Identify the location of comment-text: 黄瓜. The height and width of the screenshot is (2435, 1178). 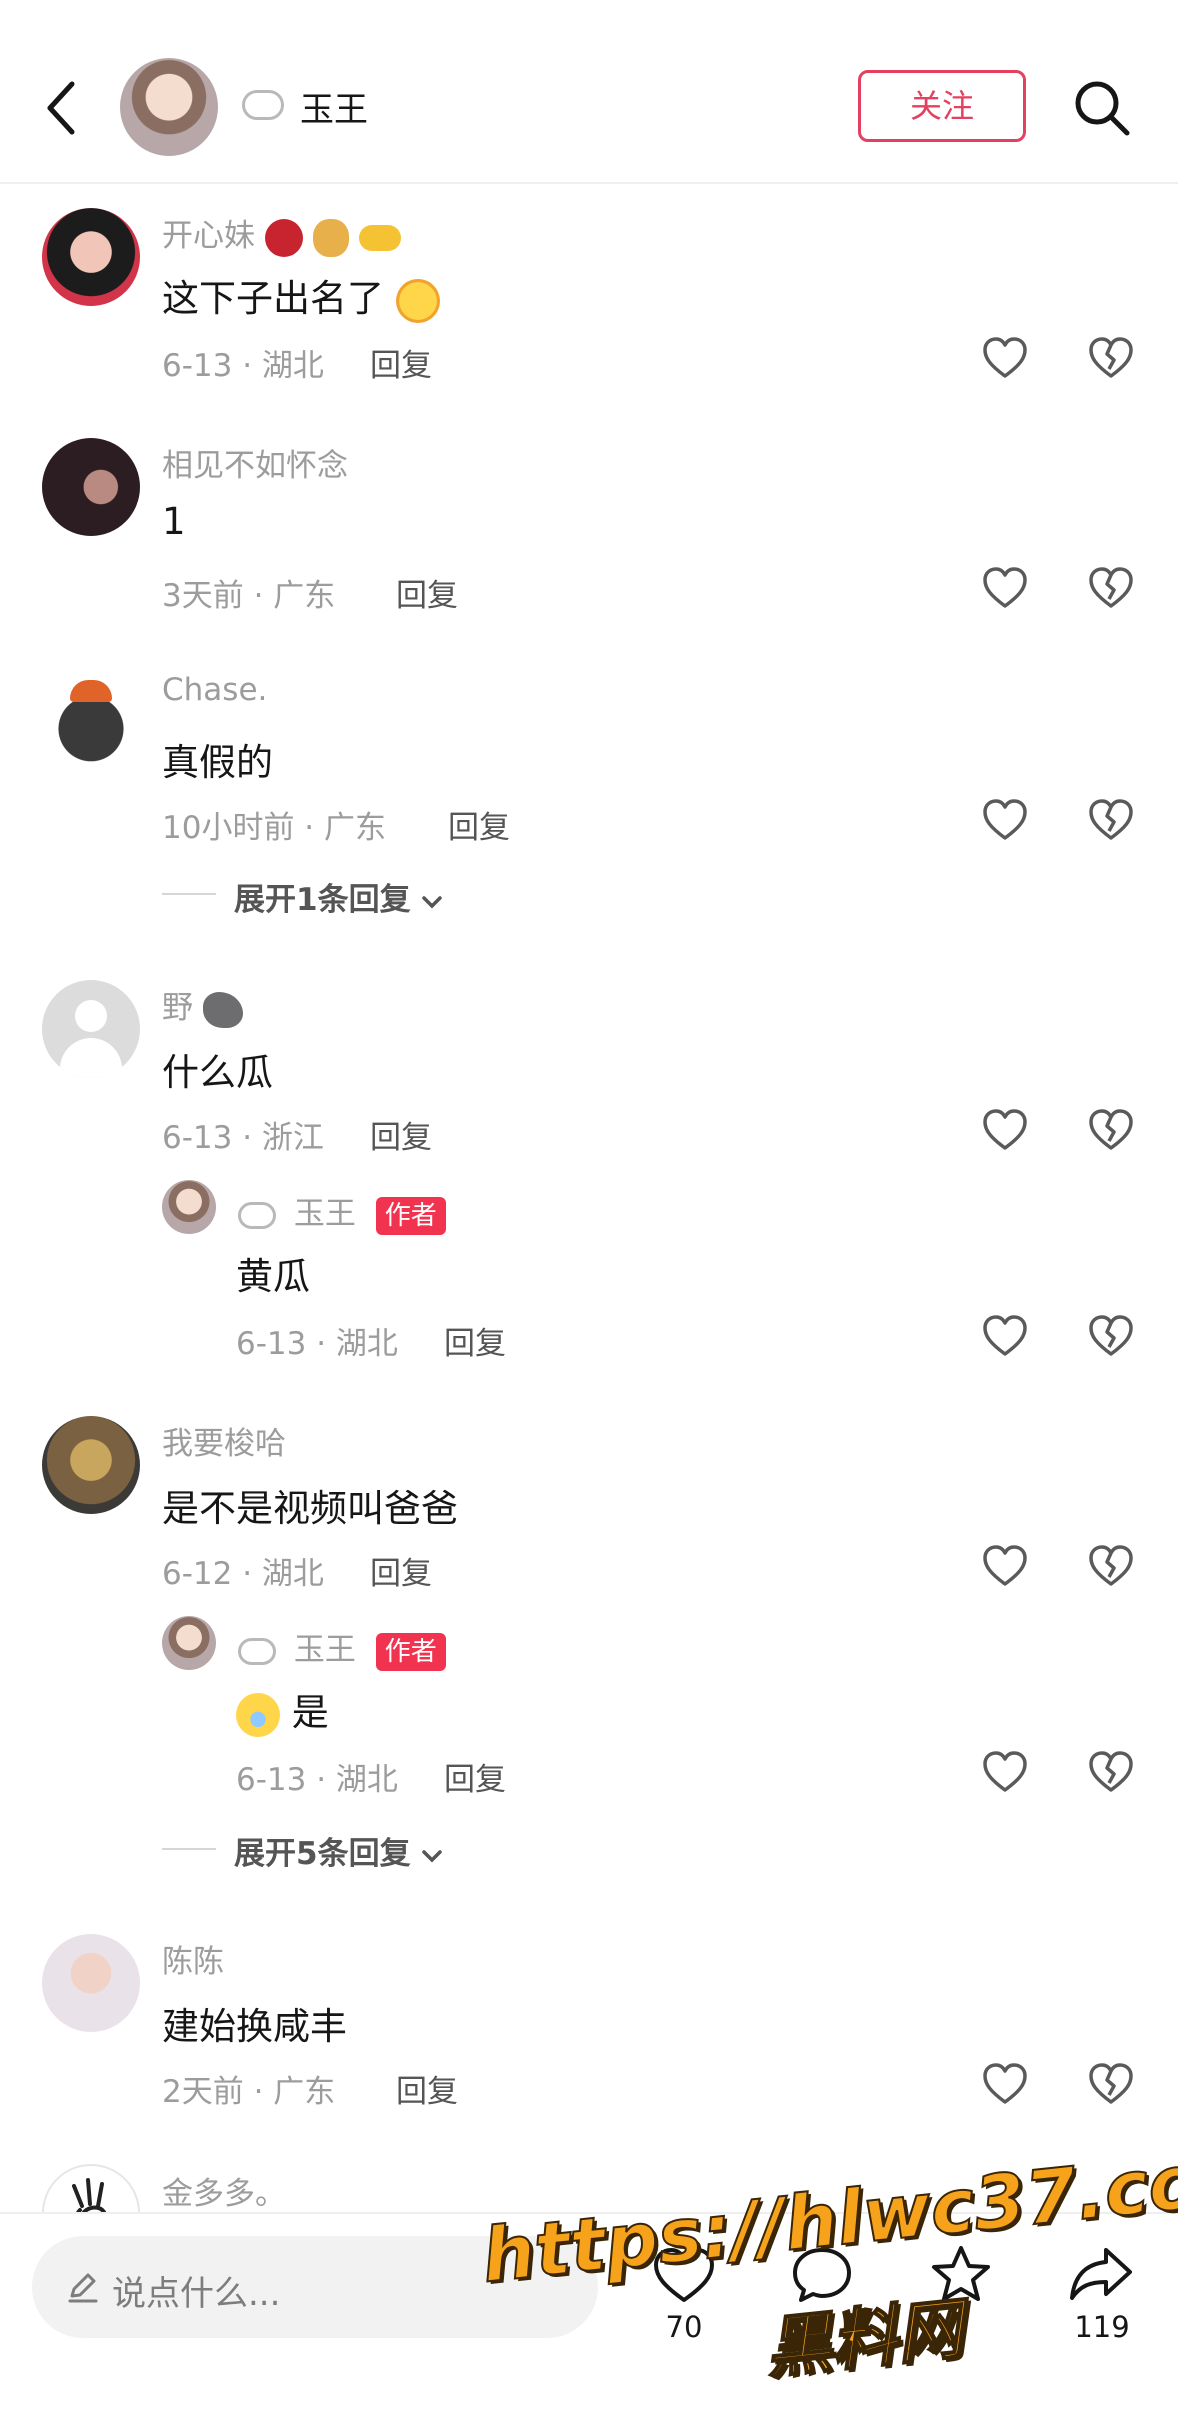
(273, 1276).